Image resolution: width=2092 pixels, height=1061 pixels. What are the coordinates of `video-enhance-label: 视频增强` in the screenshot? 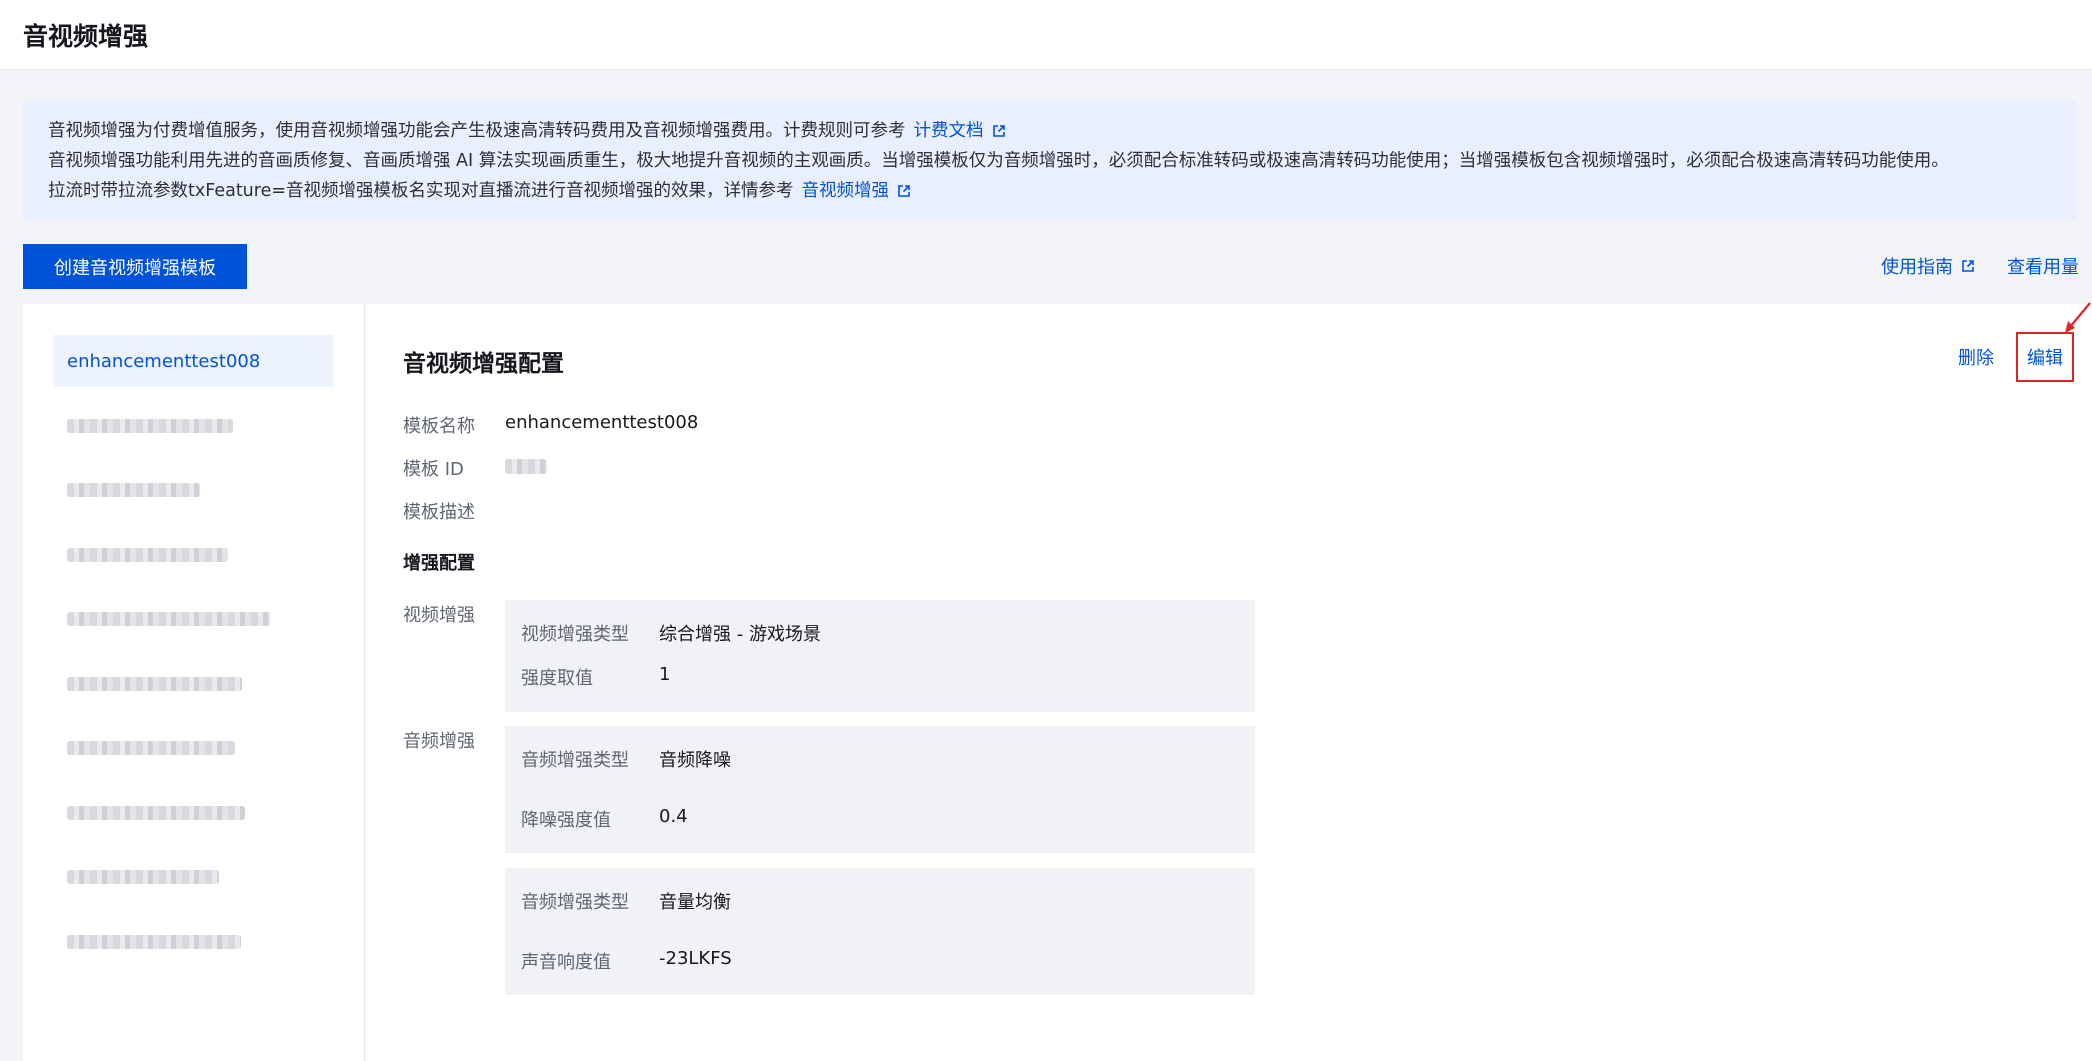 It's located at (439, 615).